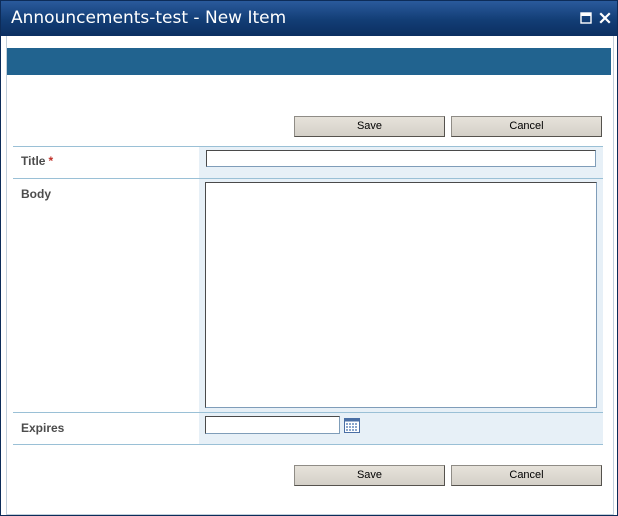  Describe the element at coordinates (43, 428) in the screenshot. I see `expires-field-label: Expires` at that location.